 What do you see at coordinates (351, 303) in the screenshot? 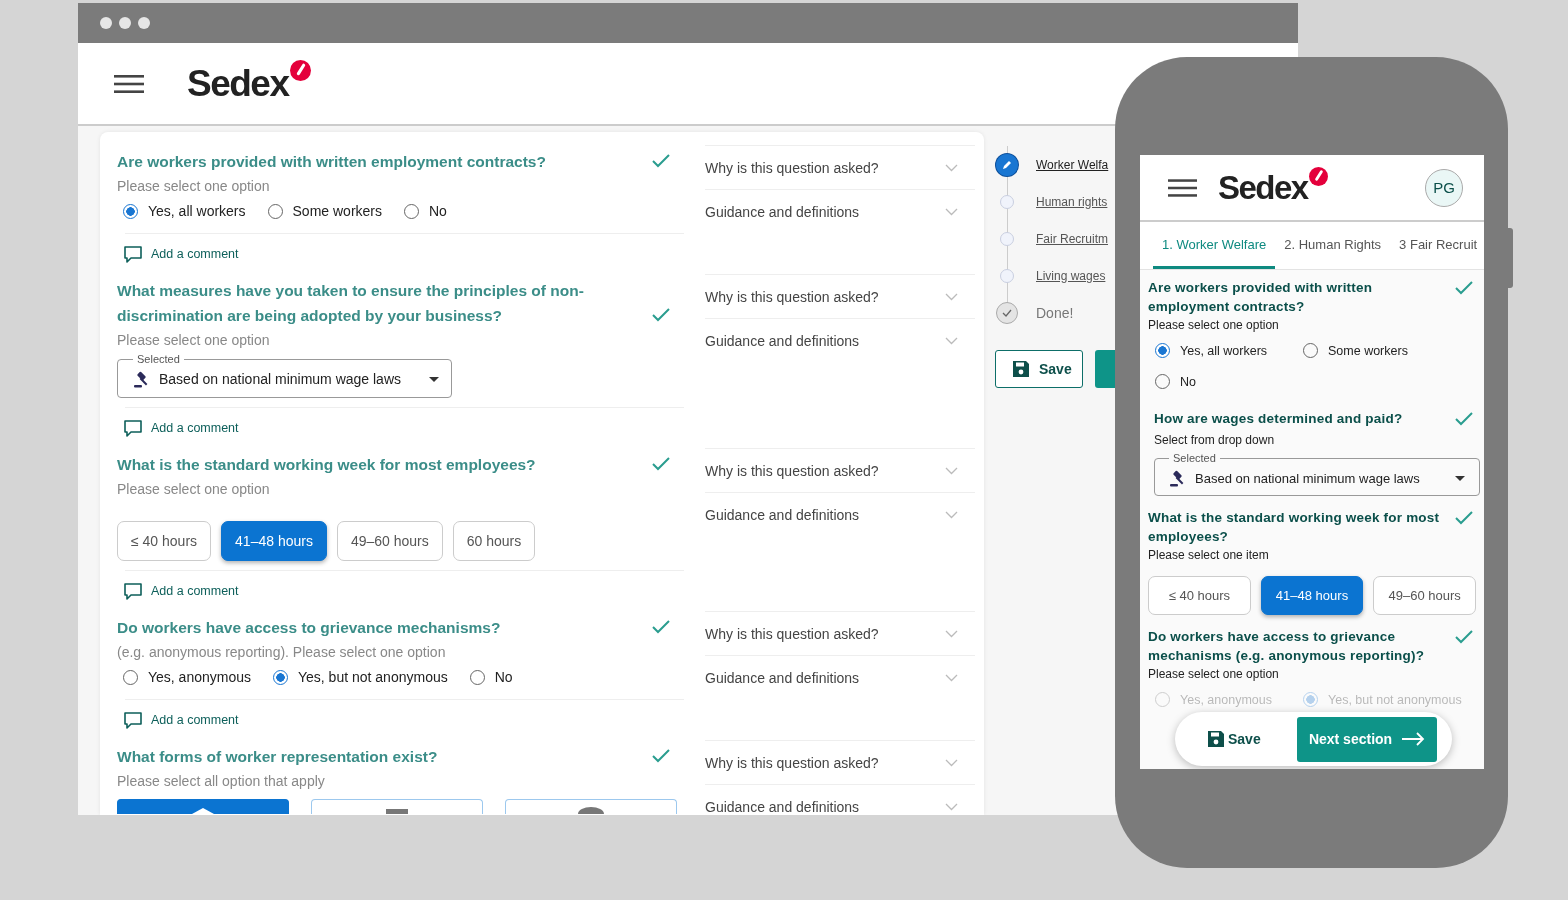
I see `question-title: What measures have you taken to ensure the principles of non-discrimination are being adopted by your business?` at bounding box center [351, 303].